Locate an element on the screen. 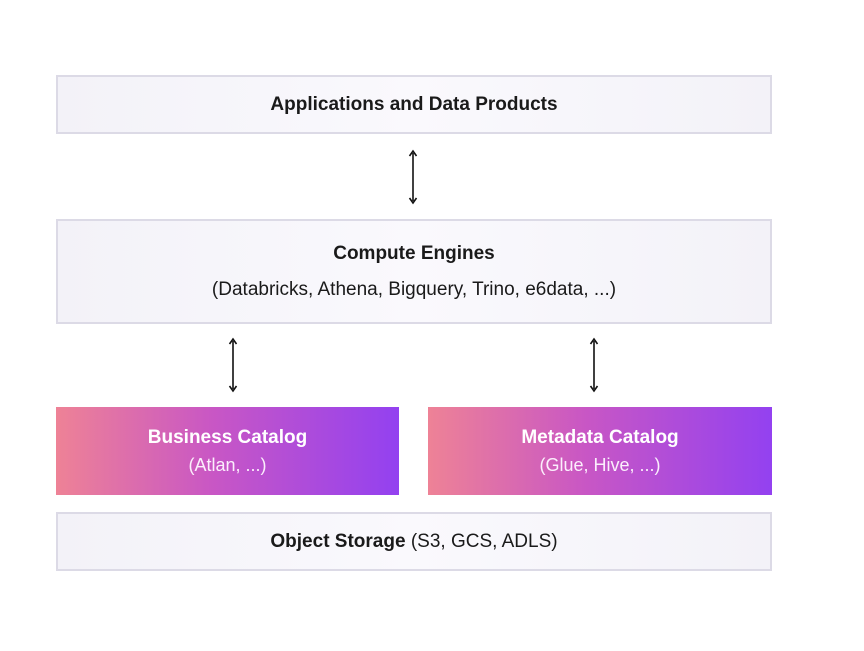 The width and height of the screenshot is (864, 651). object-storage-layer-box: Object Storage (S3, GCS, ADLS) is located at coordinates (414, 541).